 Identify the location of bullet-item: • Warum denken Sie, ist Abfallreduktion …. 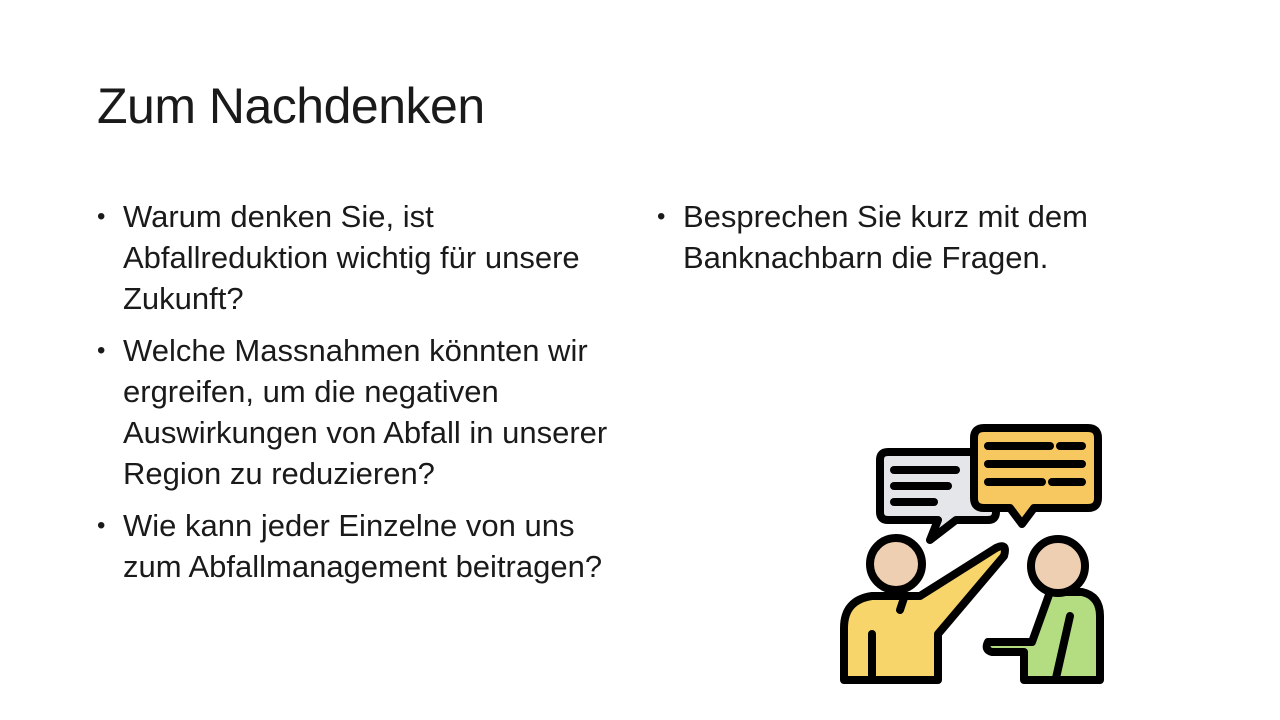
(367, 257).